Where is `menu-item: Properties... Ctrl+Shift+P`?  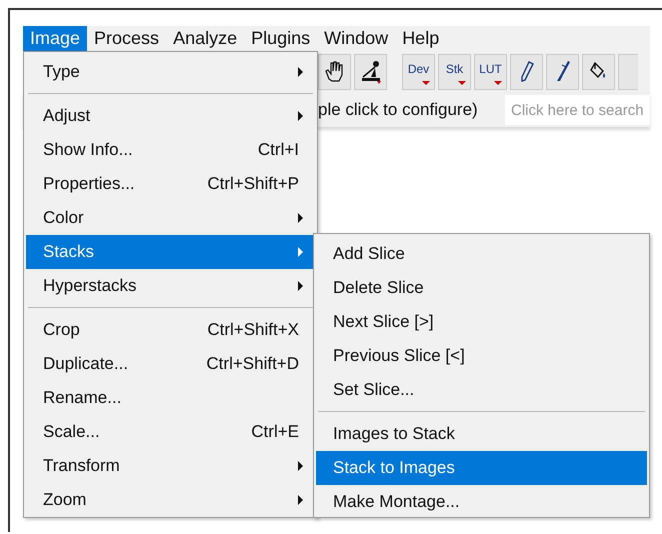 menu-item: Properties... Ctrl+Shift+P is located at coordinates (170, 184).